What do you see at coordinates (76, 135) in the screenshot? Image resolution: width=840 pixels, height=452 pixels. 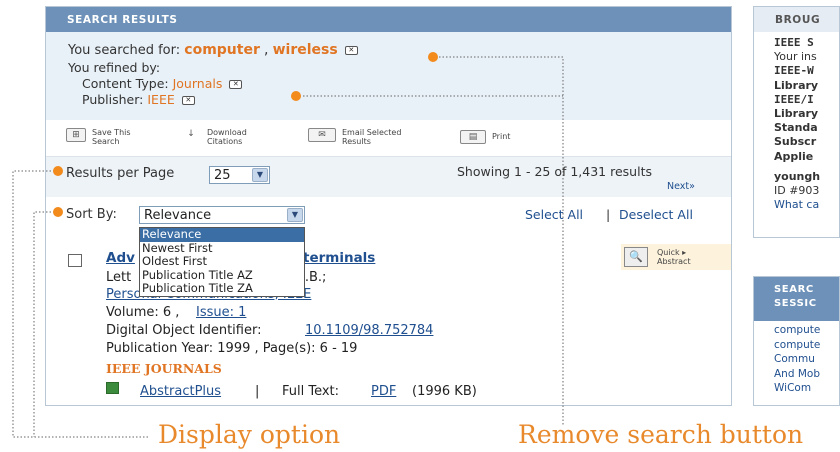 I see `save-icon: ⊞` at bounding box center [76, 135].